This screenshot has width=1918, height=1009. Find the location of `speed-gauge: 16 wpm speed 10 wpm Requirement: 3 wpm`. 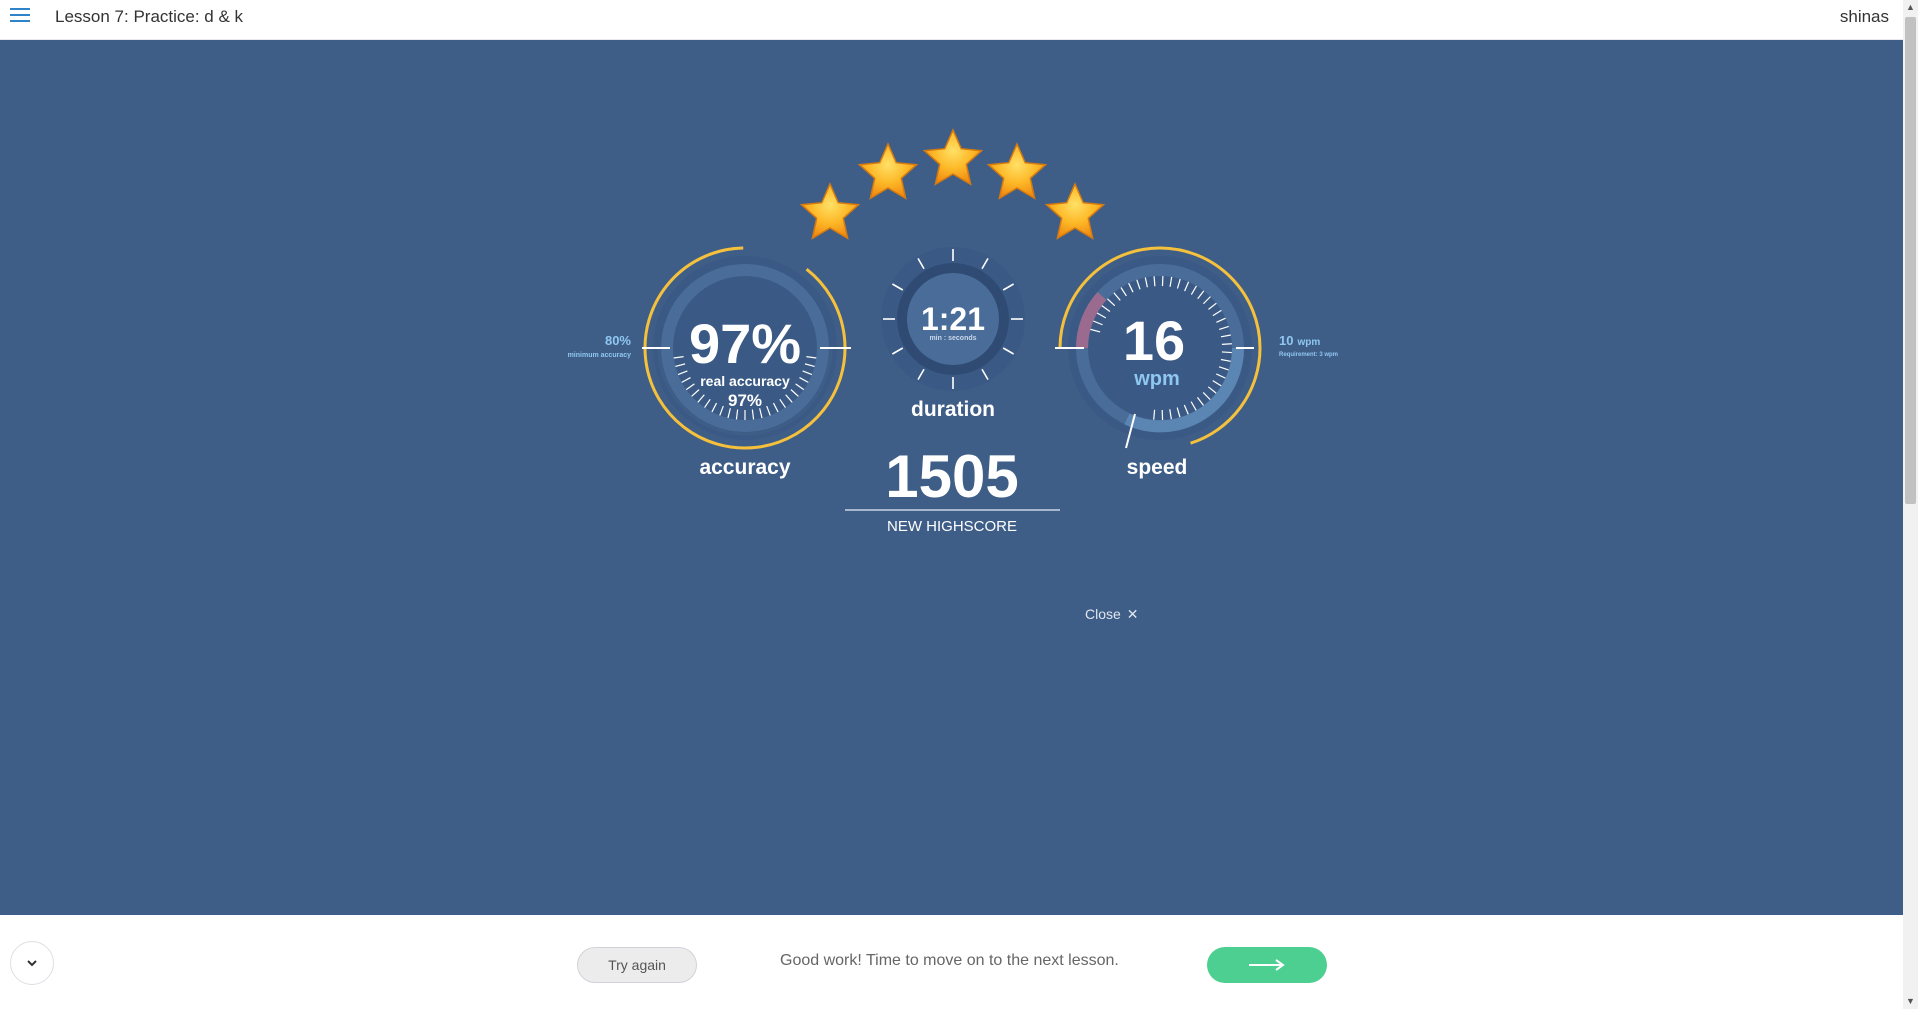

speed-gauge: 16 wpm speed 10 wpm Requirement: 3 wpm is located at coordinates (1196, 362).